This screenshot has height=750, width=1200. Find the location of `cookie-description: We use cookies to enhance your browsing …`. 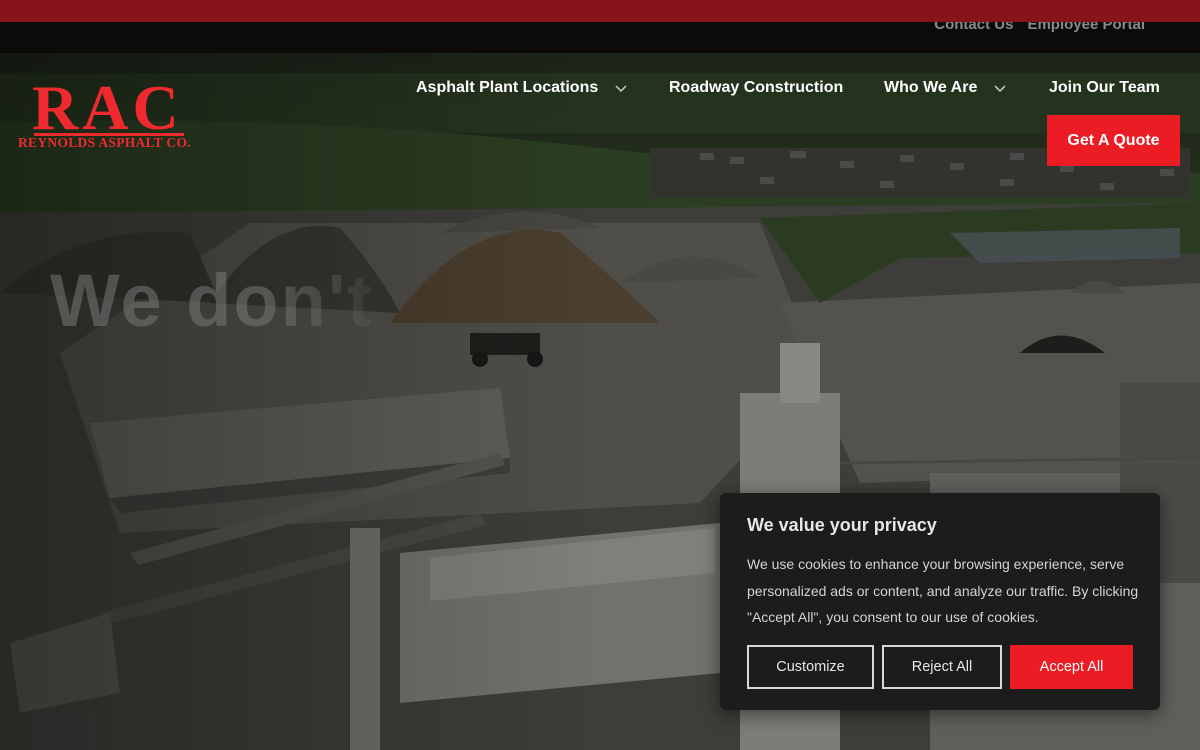

cookie-description: We use cookies to enhance your browsing … is located at coordinates (943, 590).